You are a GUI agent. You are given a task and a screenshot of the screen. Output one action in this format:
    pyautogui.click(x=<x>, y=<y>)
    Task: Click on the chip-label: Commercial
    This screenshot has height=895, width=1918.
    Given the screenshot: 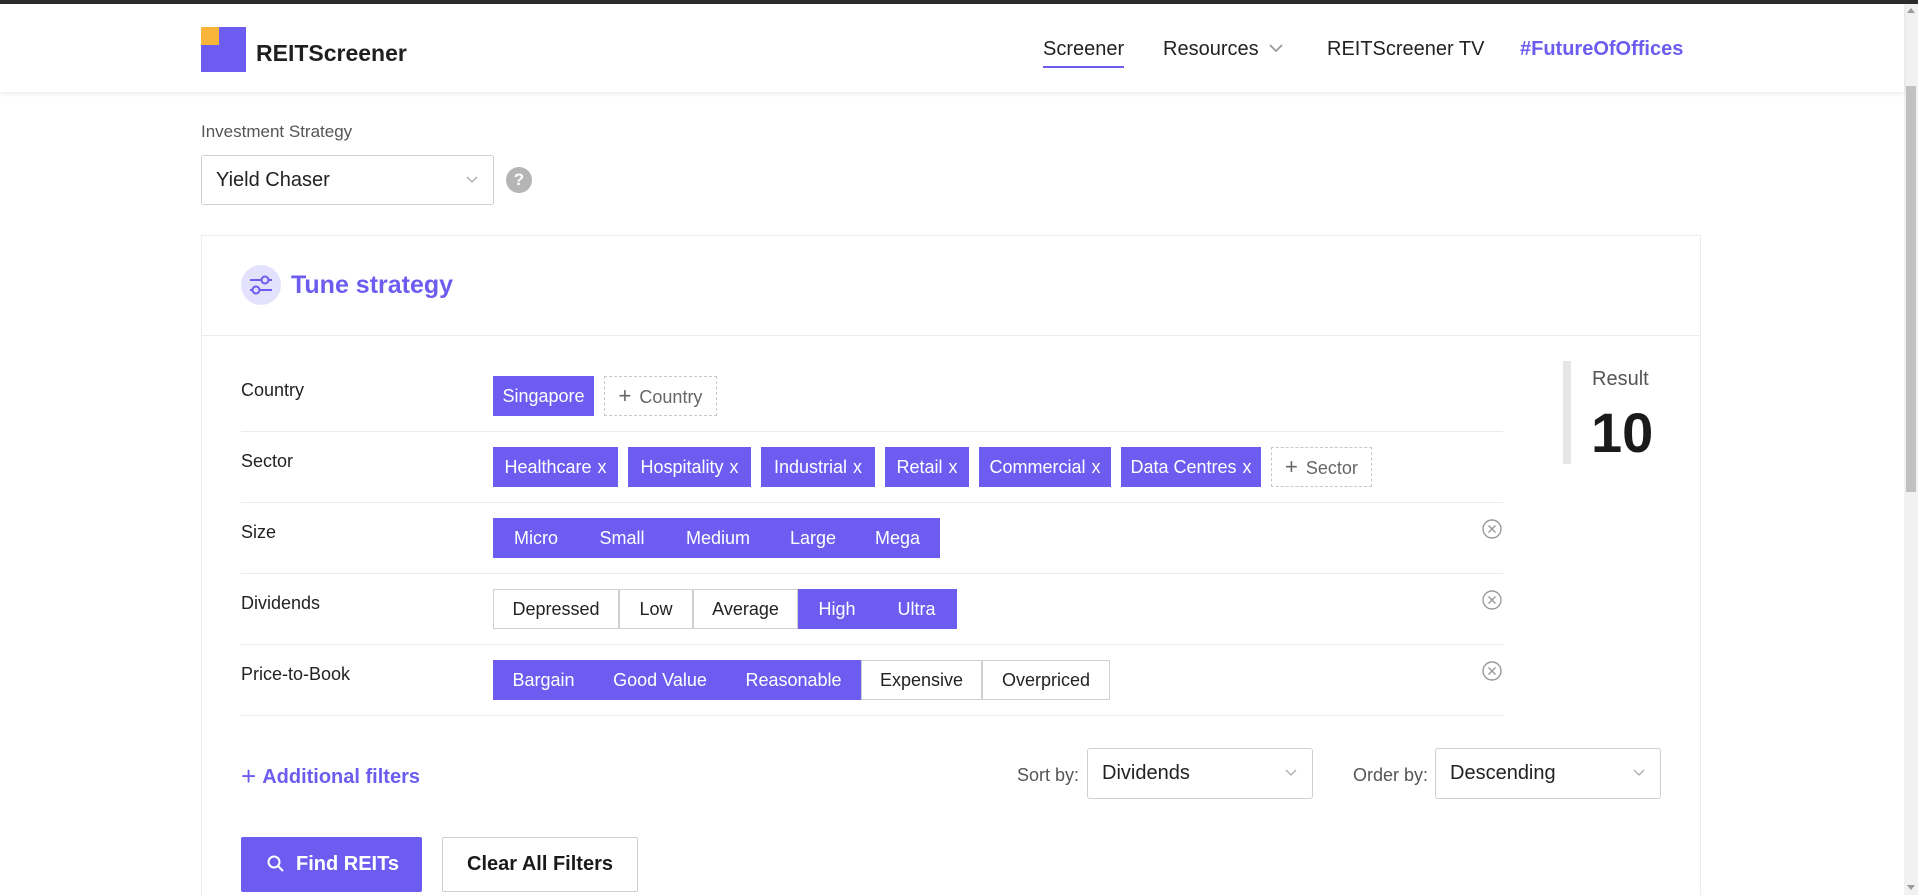 What is the action you would take?
    pyautogui.click(x=1037, y=467)
    